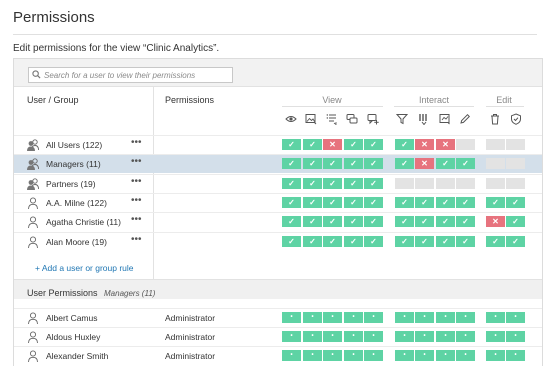 The height and width of the screenshot is (366, 550). What do you see at coordinates (278, 202) in the screenshot?
I see `rule-row: A.A. Milne (122) ••• ✓ ✓ ✓ ✓ ✓ ✓ ✓ ✓ ✓ ✓ ✓` at bounding box center [278, 202].